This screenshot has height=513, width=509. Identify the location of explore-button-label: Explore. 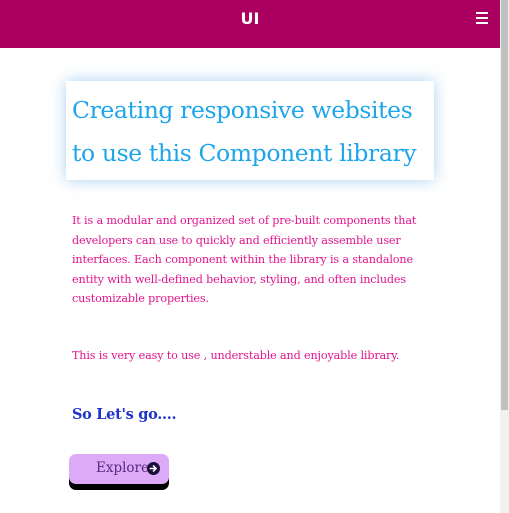
(122, 468).